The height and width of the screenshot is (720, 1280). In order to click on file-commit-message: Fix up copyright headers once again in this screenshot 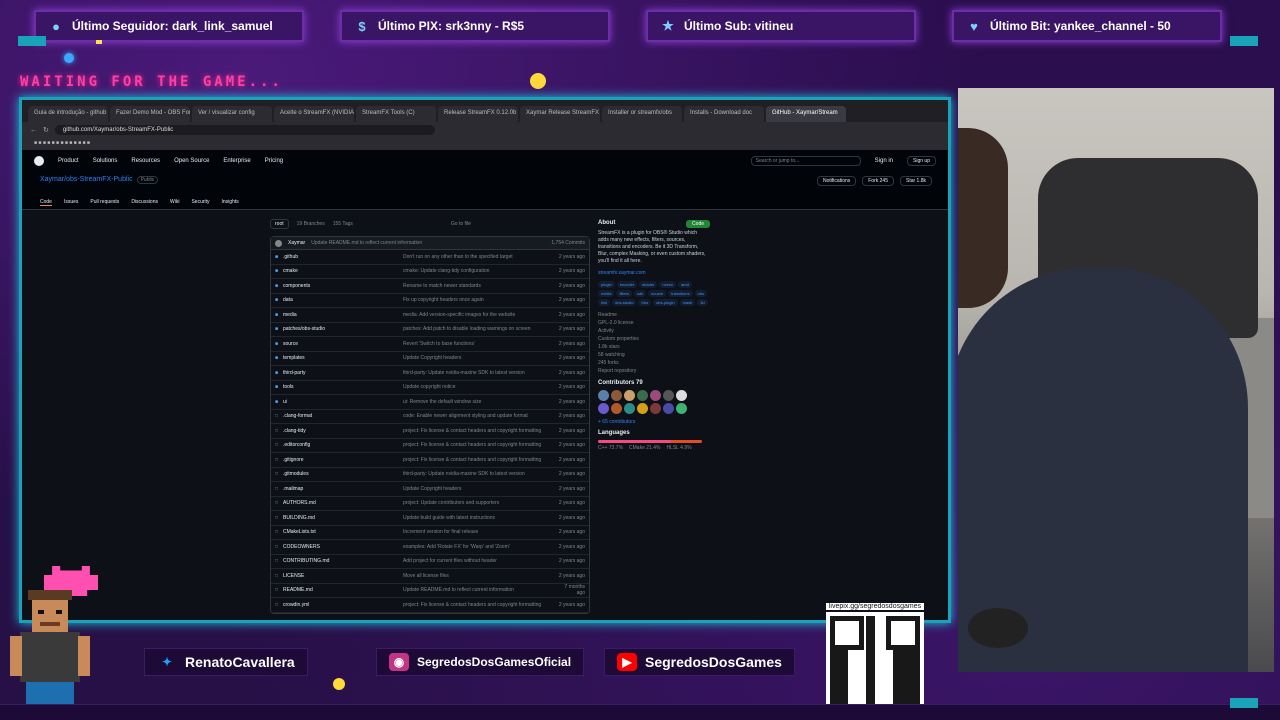, I will do `click(479, 300)`.